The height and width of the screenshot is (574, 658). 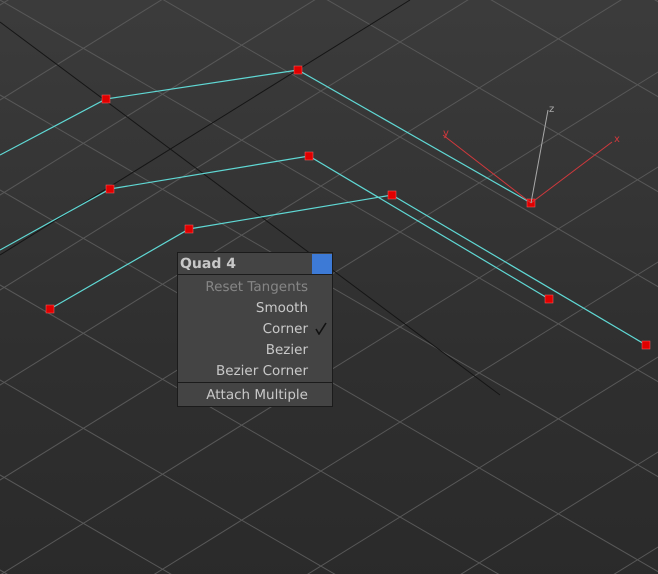 I want to click on menu-item: Smooth, so click(x=282, y=308).